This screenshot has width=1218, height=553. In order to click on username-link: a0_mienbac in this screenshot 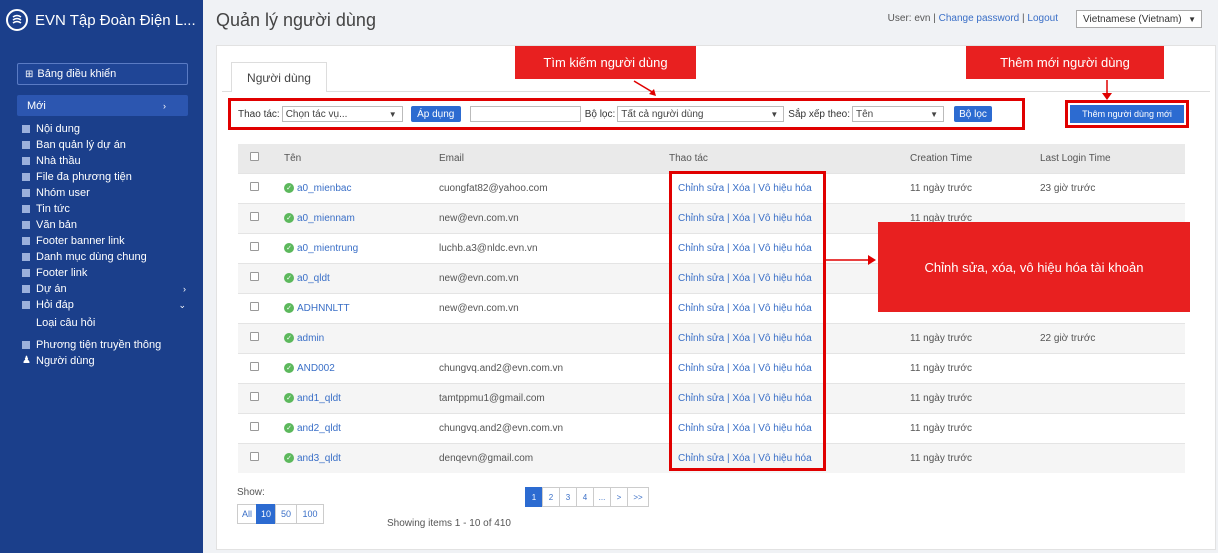, I will do `click(324, 188)`.